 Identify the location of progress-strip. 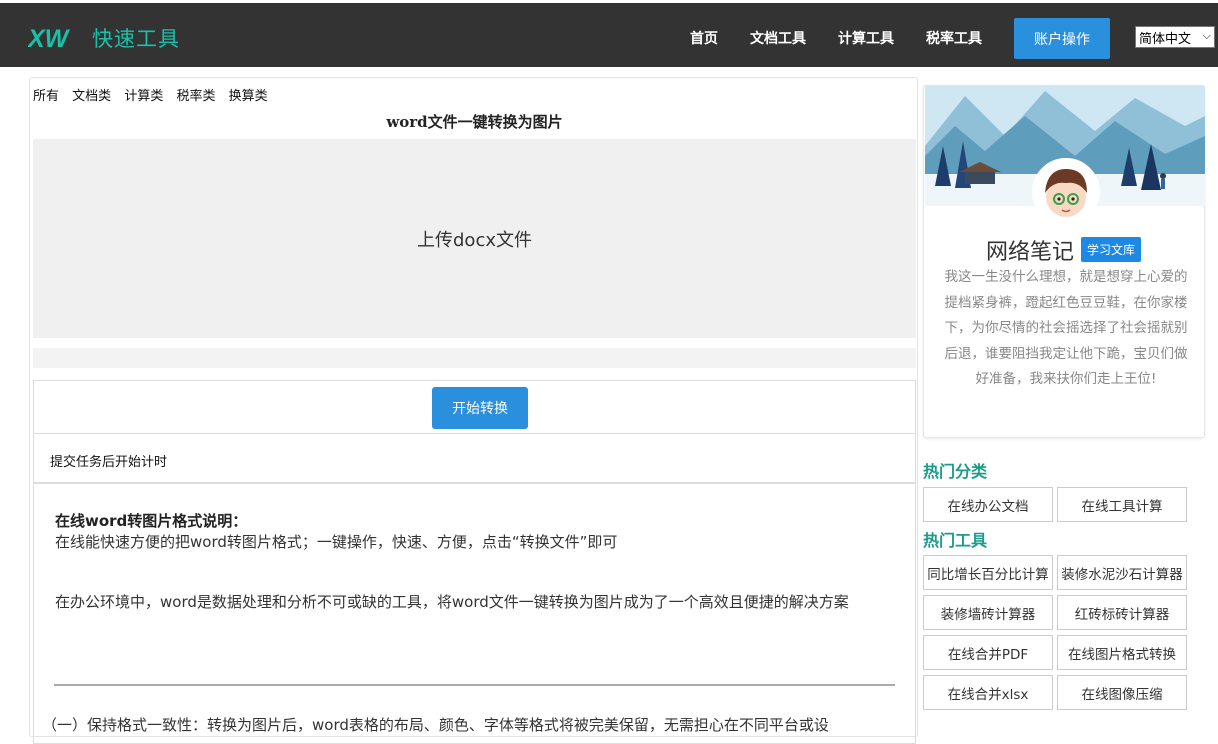
(474, 358).